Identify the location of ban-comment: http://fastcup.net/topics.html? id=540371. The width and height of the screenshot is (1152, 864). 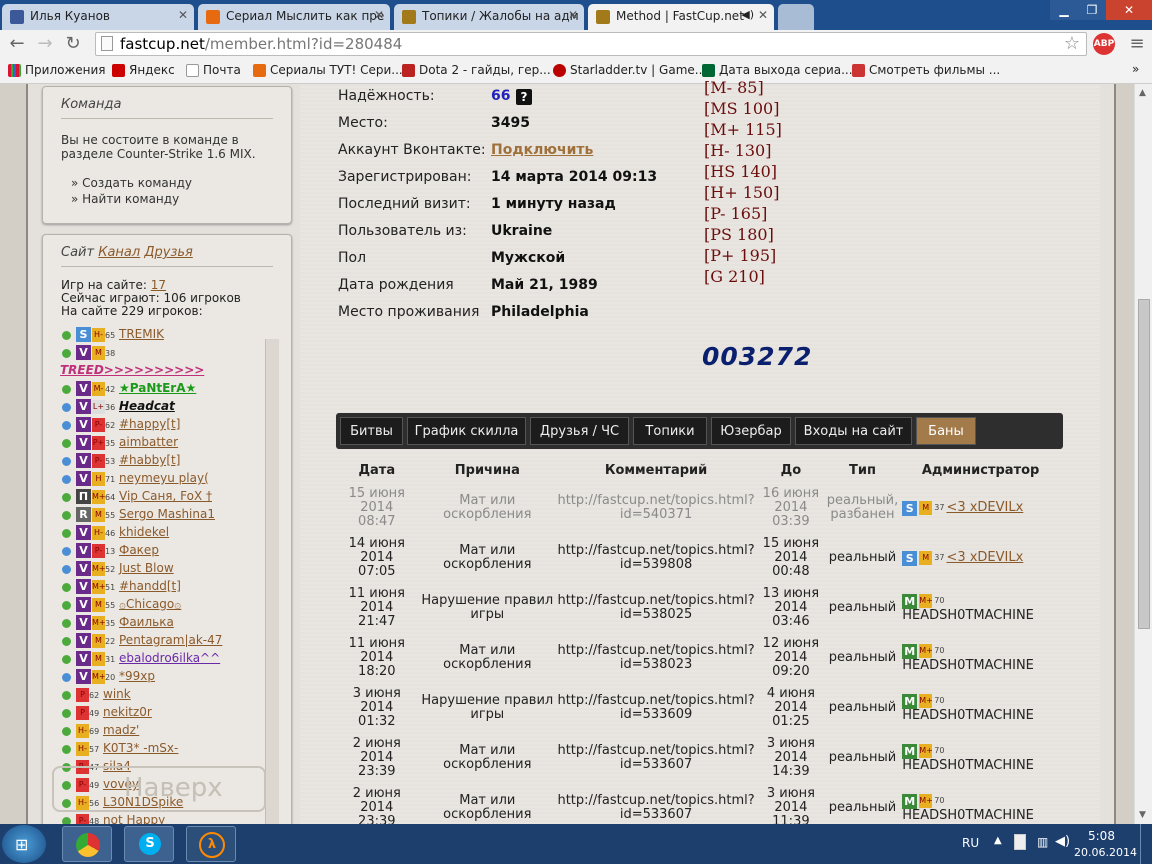
(656, 508).